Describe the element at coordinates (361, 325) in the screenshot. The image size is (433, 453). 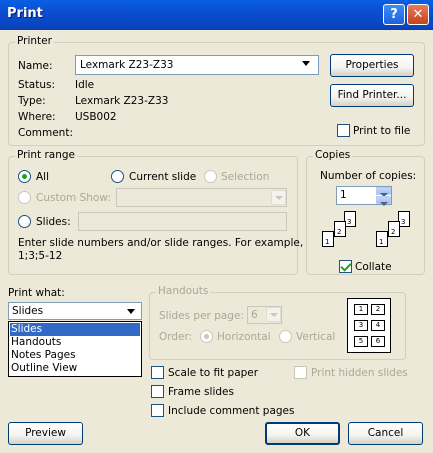
I see `handout-cell: 3` at that location.